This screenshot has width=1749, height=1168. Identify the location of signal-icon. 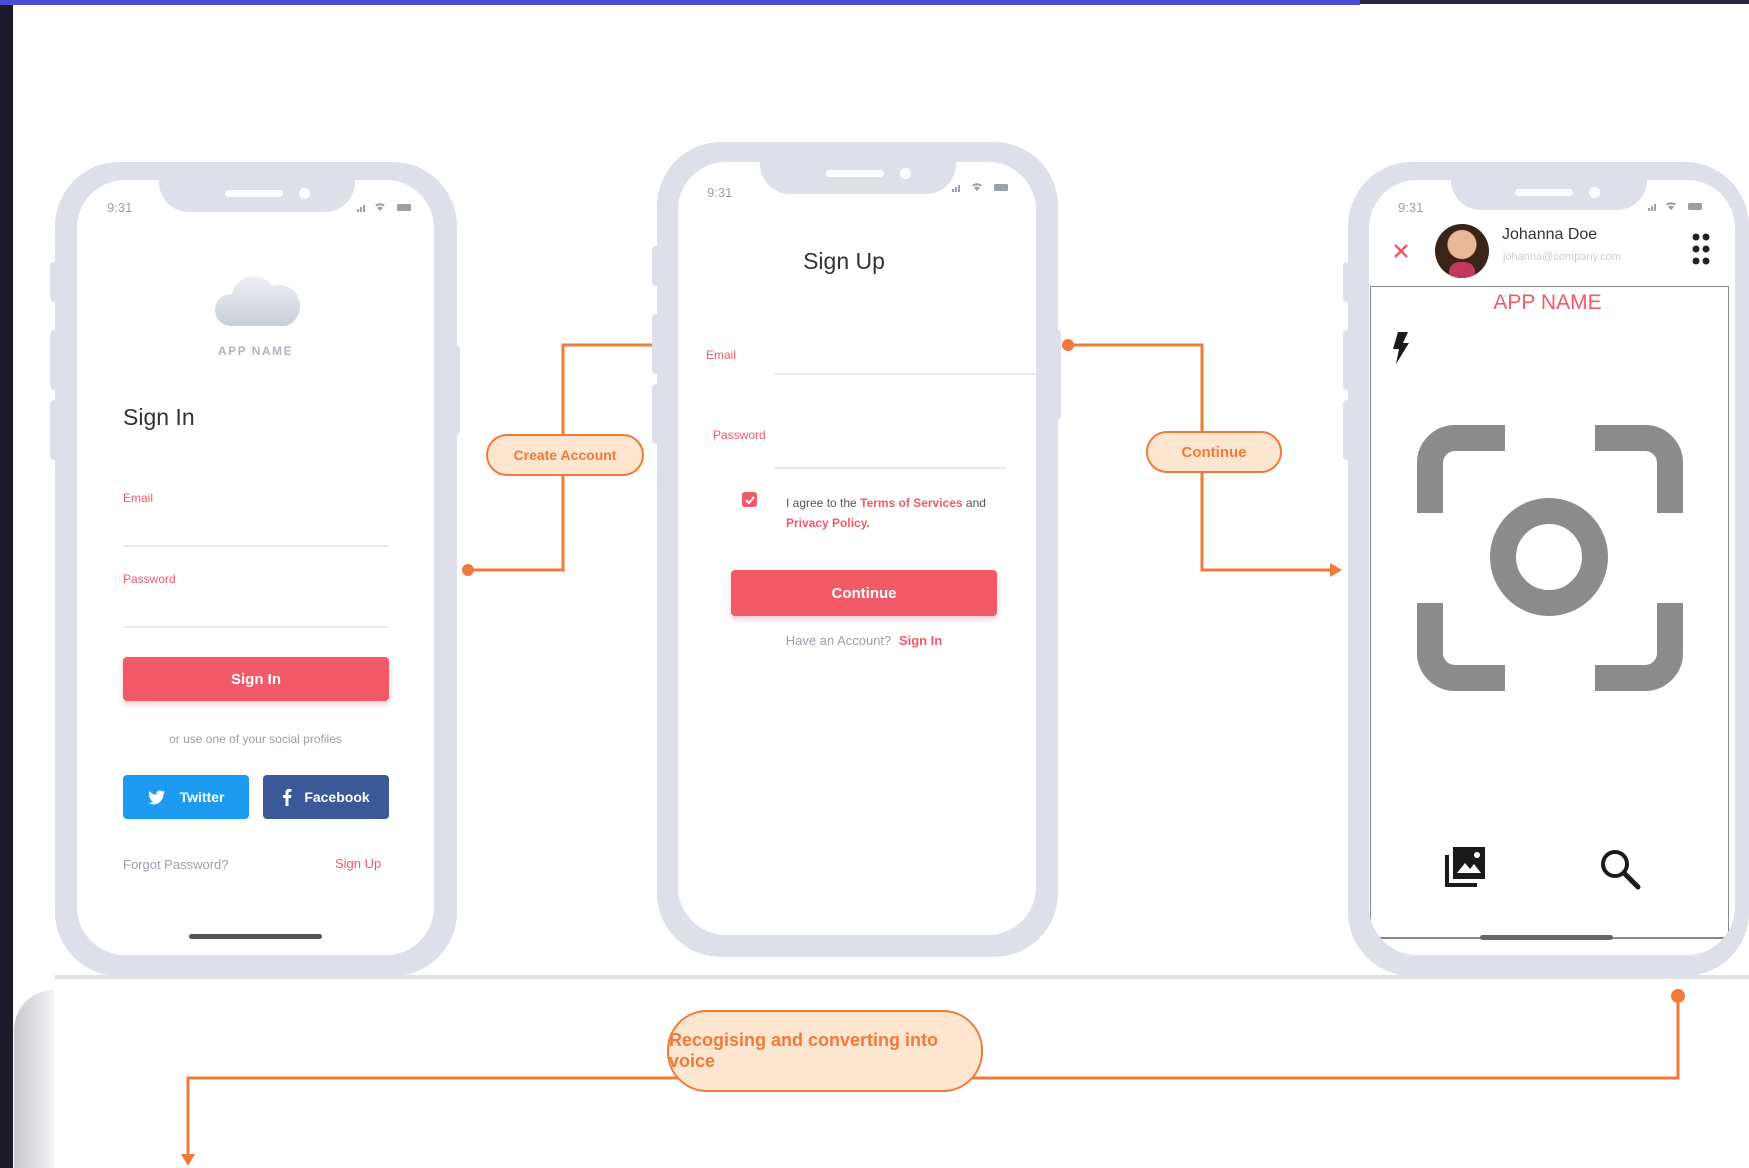
(384, 207).